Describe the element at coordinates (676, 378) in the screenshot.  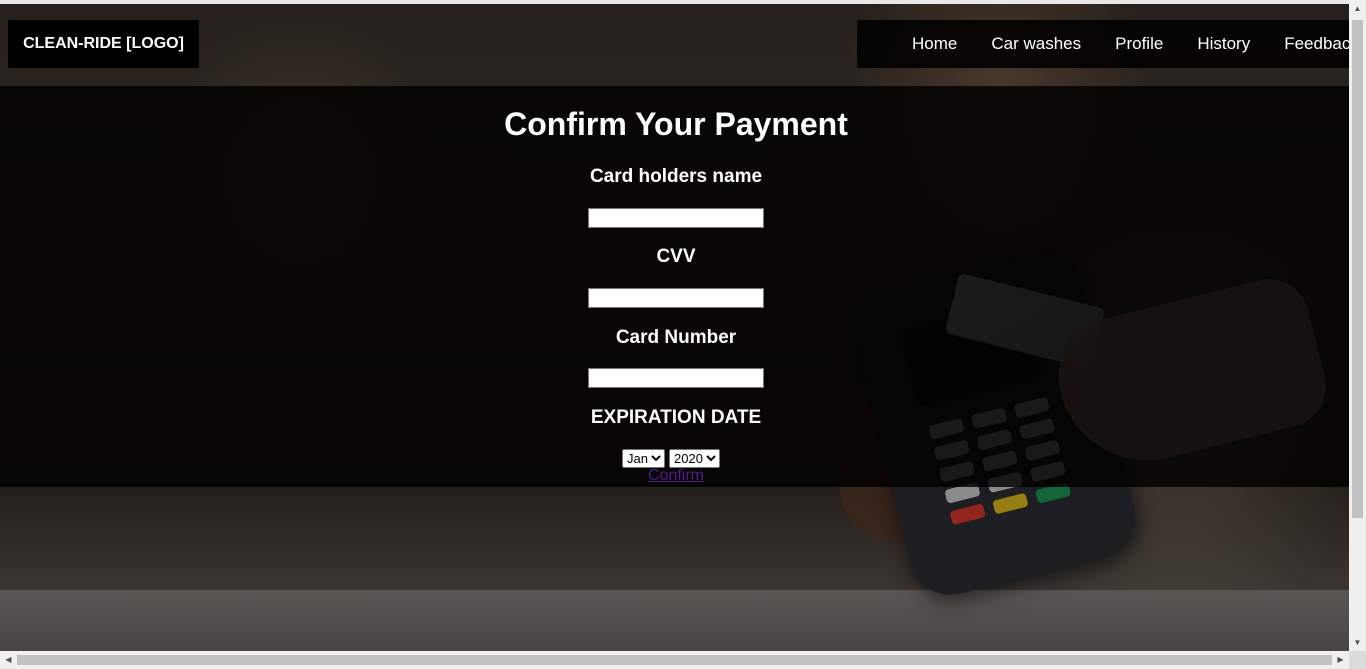
I see `card-number-input` at that location.